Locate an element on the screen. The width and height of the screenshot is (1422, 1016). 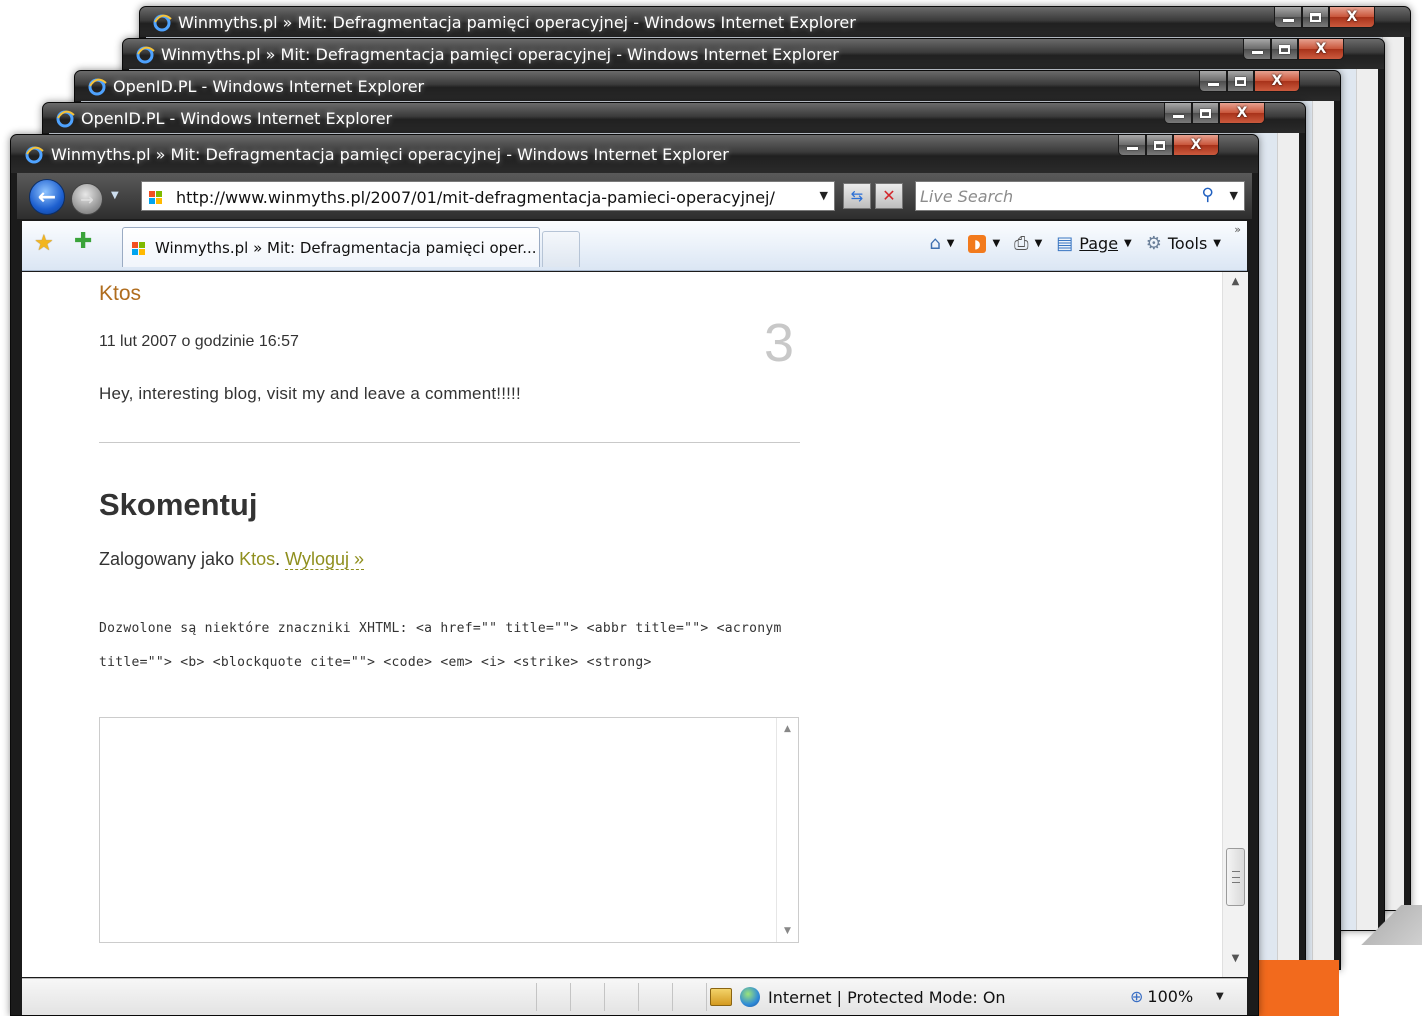
tools-menu-button: ⚙ Tools ▼ is located at coordinates (1183, 243).